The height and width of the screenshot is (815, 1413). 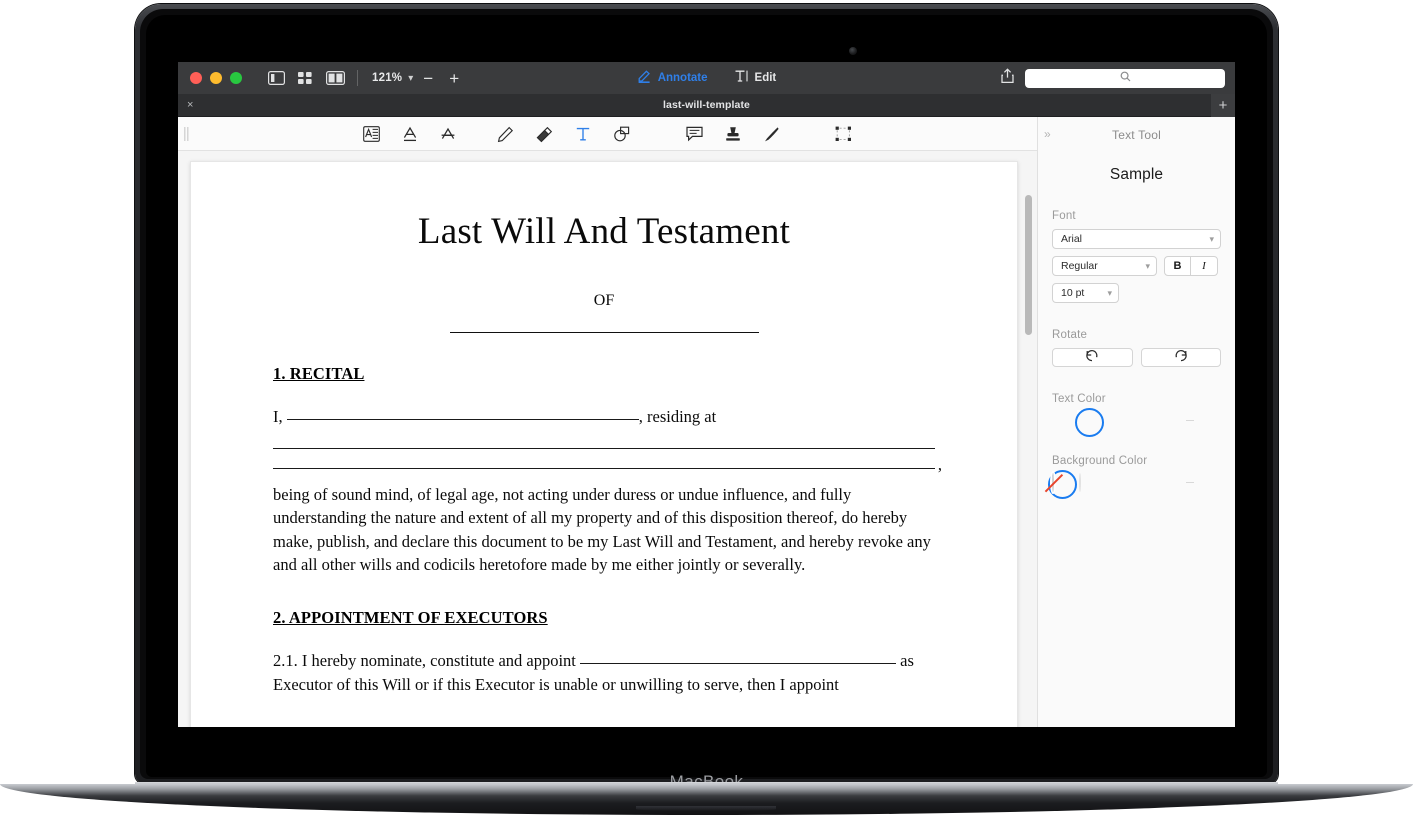 I want to click on font-section-label: Font, so click(x=1064, y=216).